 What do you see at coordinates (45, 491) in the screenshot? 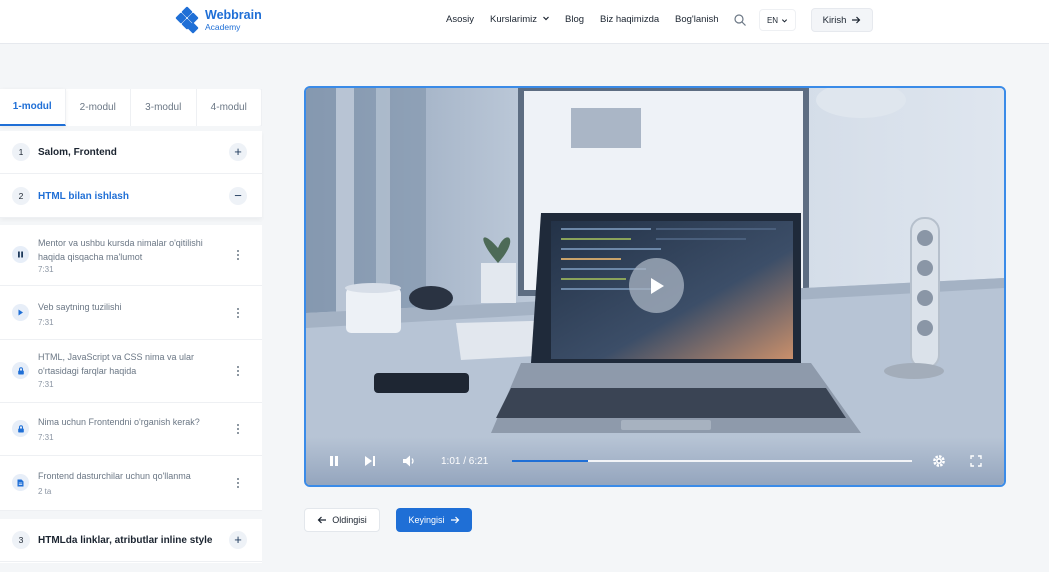
I see `lesson-meta: 2 ta` at bounding box center [45, 491].